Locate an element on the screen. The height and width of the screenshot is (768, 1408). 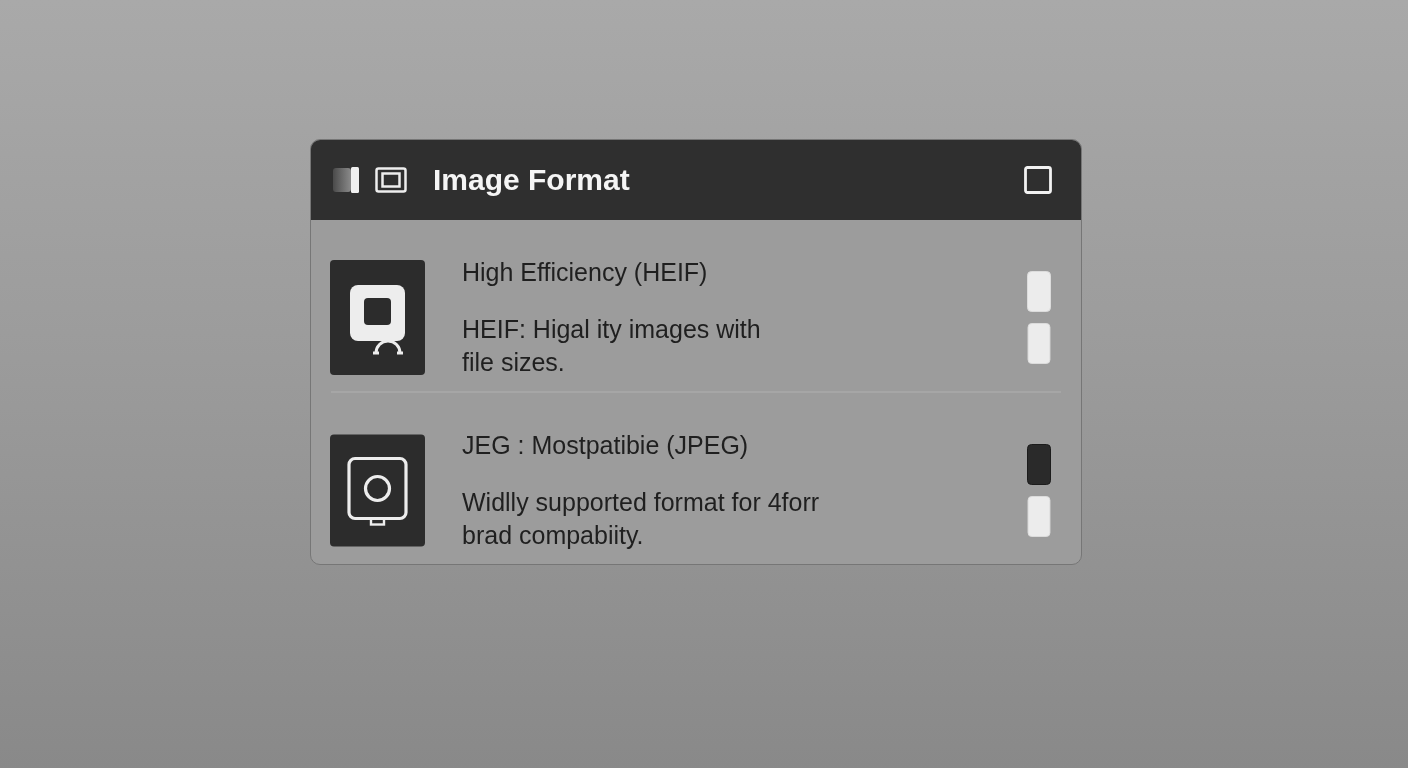
square-icon is located at coordinates (1038, 180).